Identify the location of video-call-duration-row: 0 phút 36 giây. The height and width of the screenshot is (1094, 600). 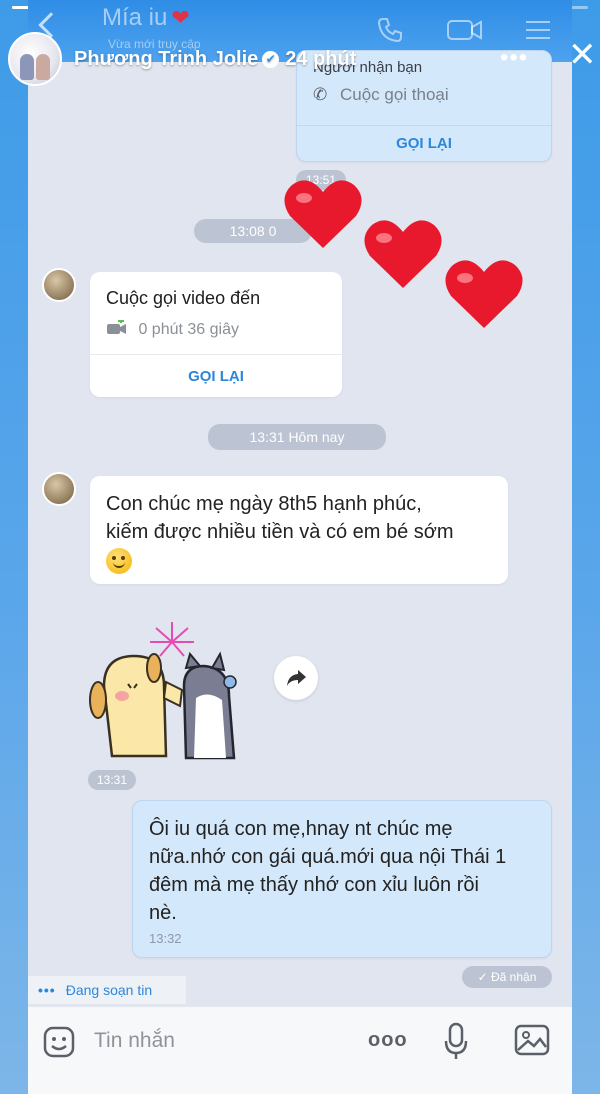
(172, 329).